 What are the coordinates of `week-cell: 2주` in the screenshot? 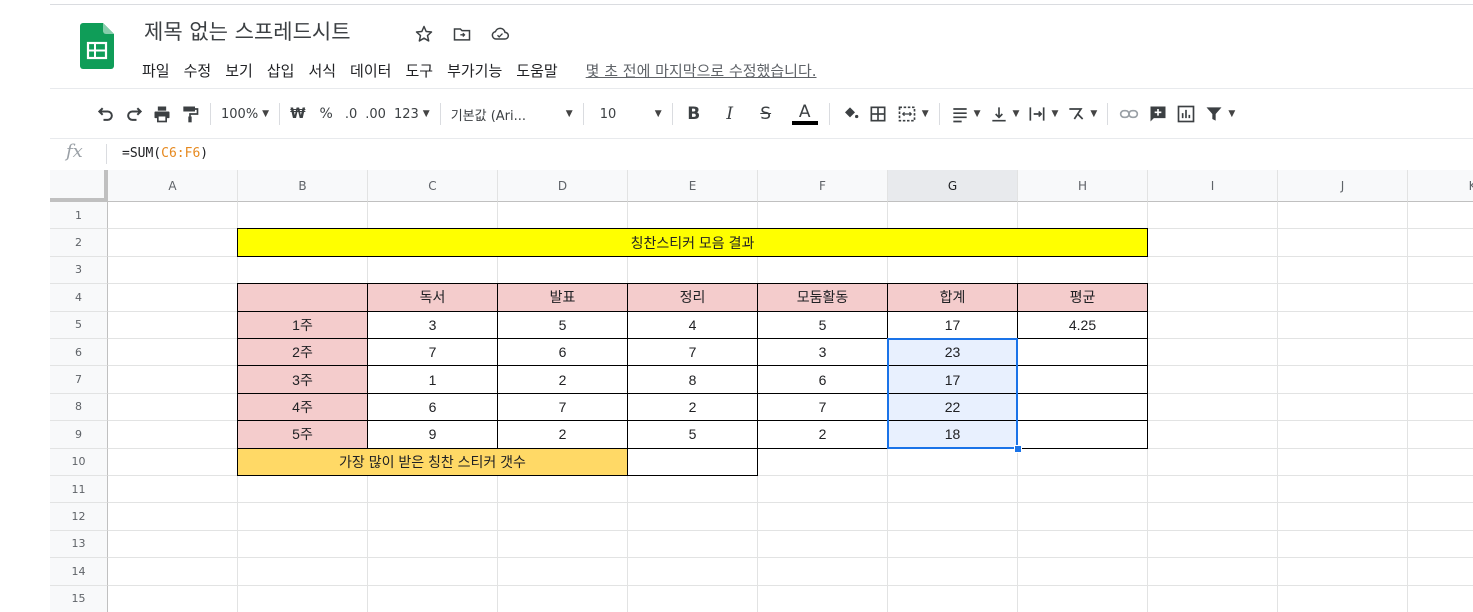 It's located at (302, 352).